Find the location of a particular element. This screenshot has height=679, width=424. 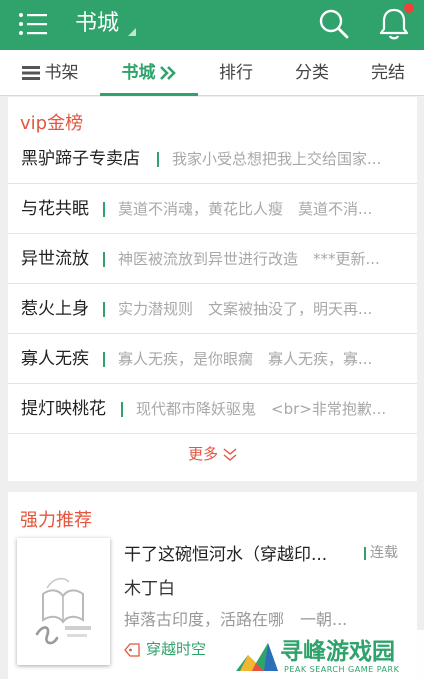

tab-bookstore: 书城 is located at coordinates (149, 73).